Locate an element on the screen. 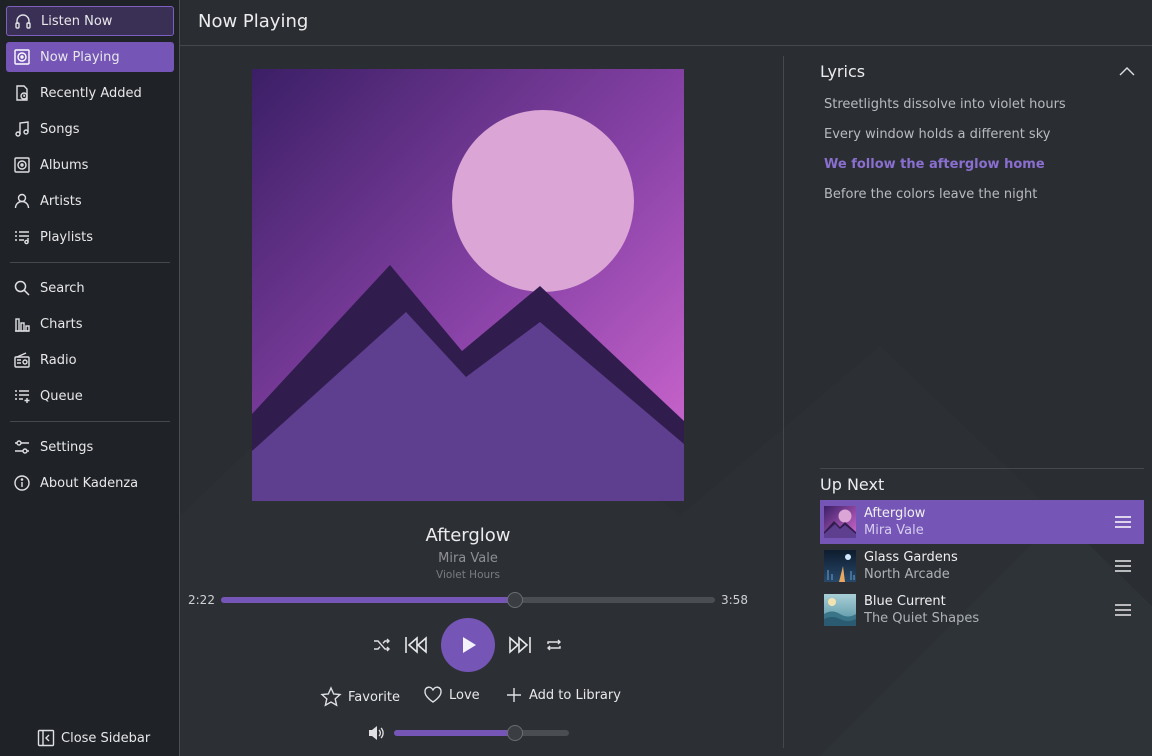 This screenshot has width=1152, height=756. seek-bar-fill is located at coordinates (368, 600).